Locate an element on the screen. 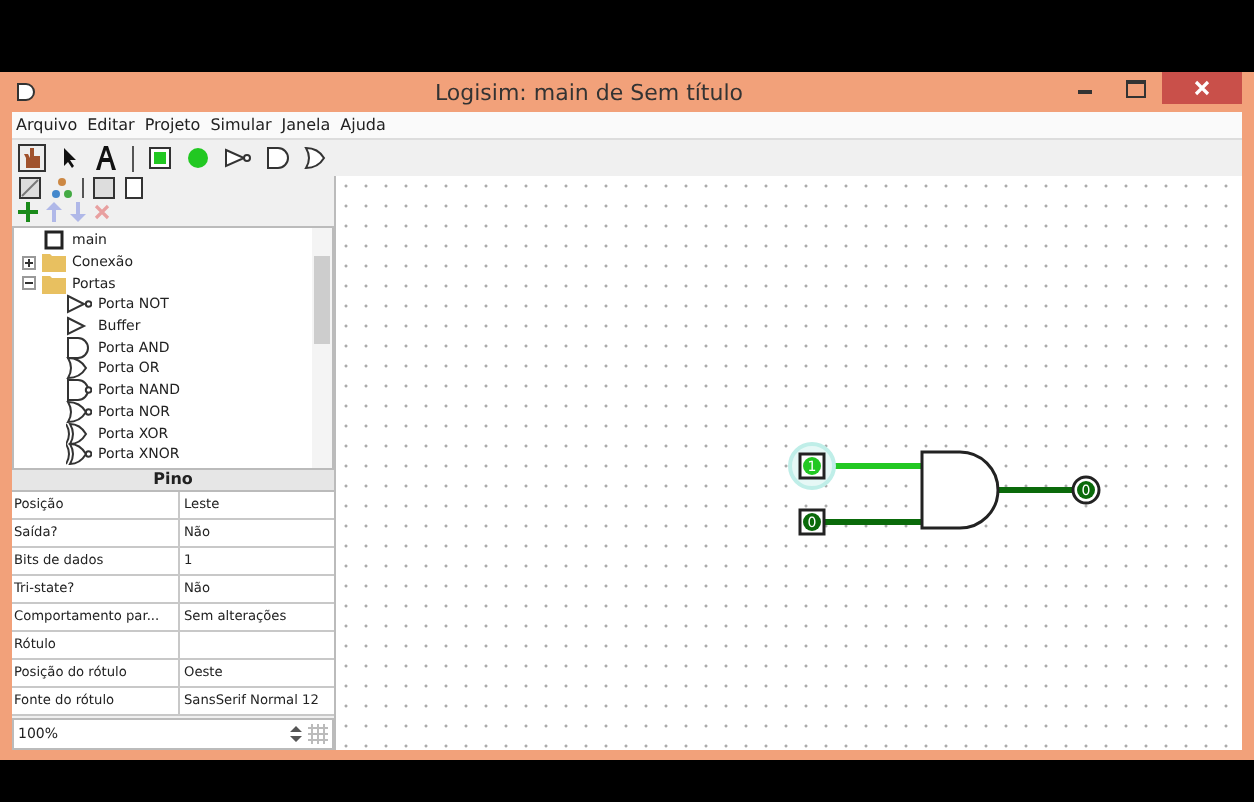 The width and height of the screenshot is (1254, 802). nand-gate-icon is located at coordinates (79, 390).